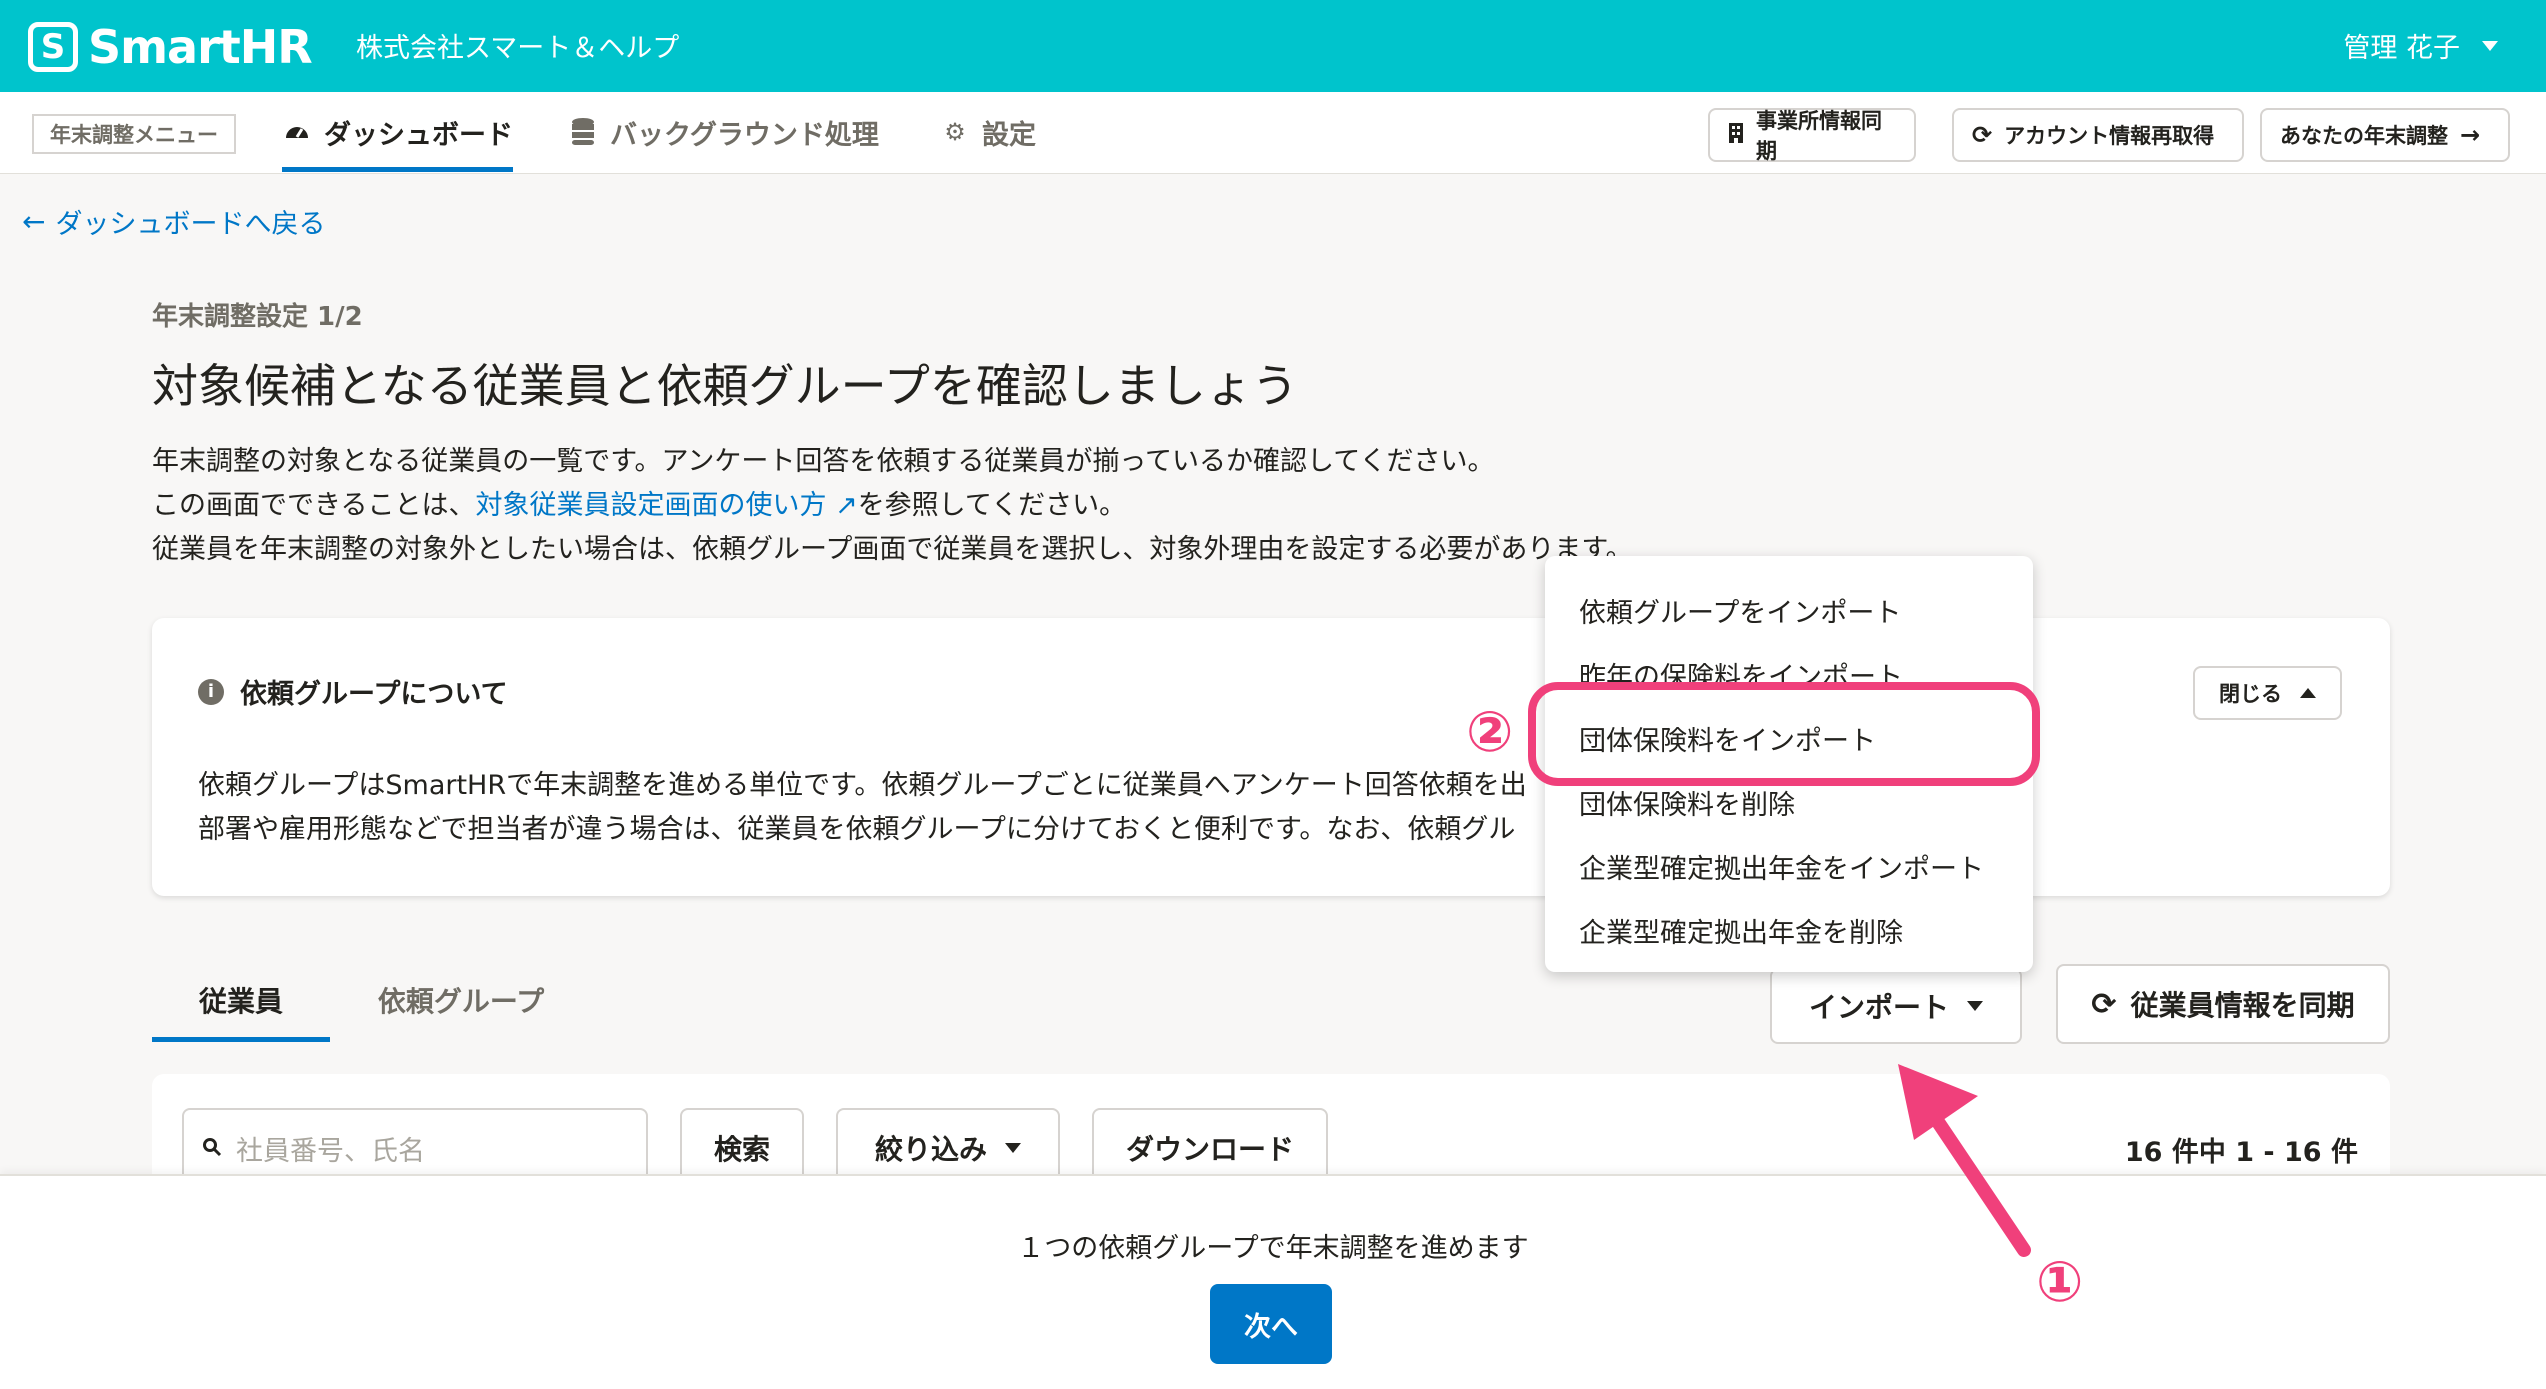 The image size is (2546, 1389). Describe the element at coordinates (1964, 1160) in the screenshot. I see `annotation-arrow-icon` at that location.